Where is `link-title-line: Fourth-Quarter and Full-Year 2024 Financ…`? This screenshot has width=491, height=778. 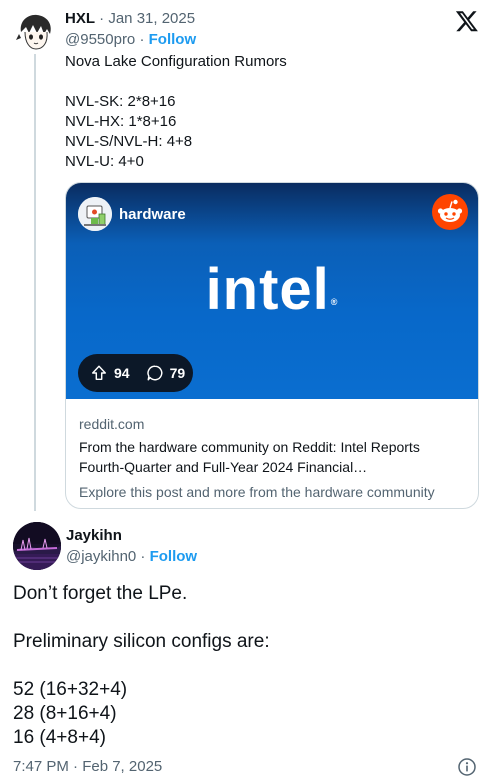
link-title-line: Fourth-Quarter and Full-Year 2024 Financ… is located at coordinates (223, 467).